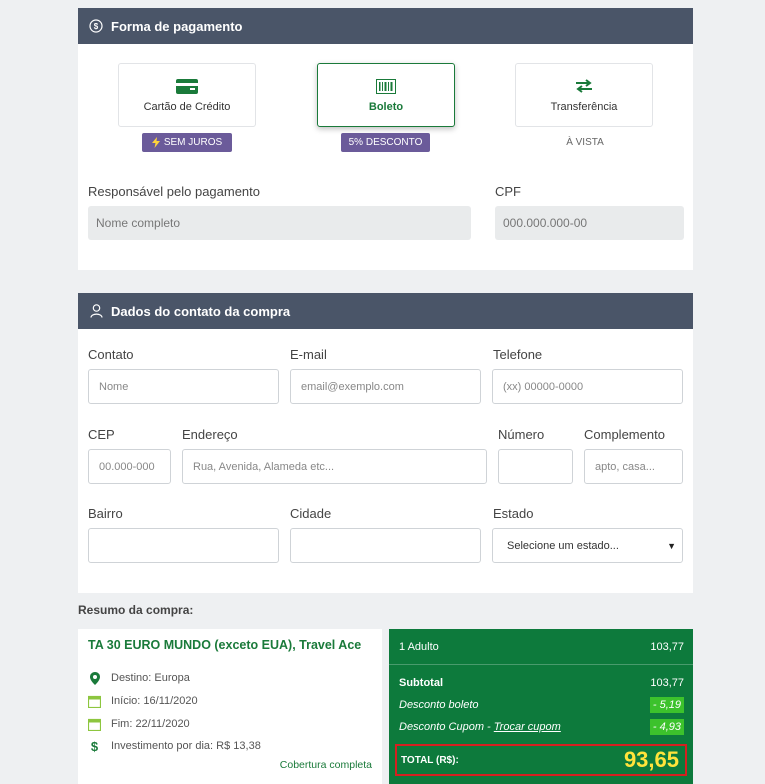 Image resolution: width=765 pixels, height=784 pixels. I want to click on destino-row: Destino: Europa, so click(139, 678).